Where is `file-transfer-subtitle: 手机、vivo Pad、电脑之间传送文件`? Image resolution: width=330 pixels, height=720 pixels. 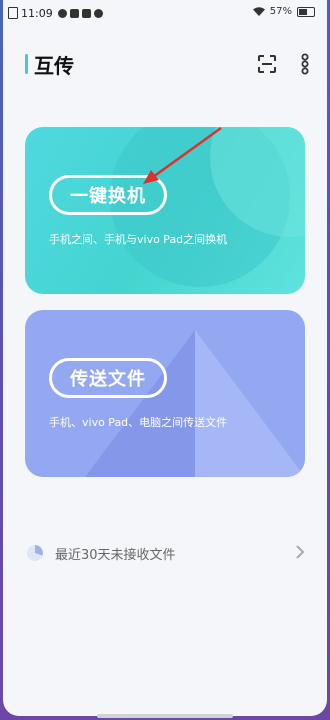
file-transfer-subtitle: 手机、vivo Pad、电脑之间传送文件 is located at coordinates (138, 422).